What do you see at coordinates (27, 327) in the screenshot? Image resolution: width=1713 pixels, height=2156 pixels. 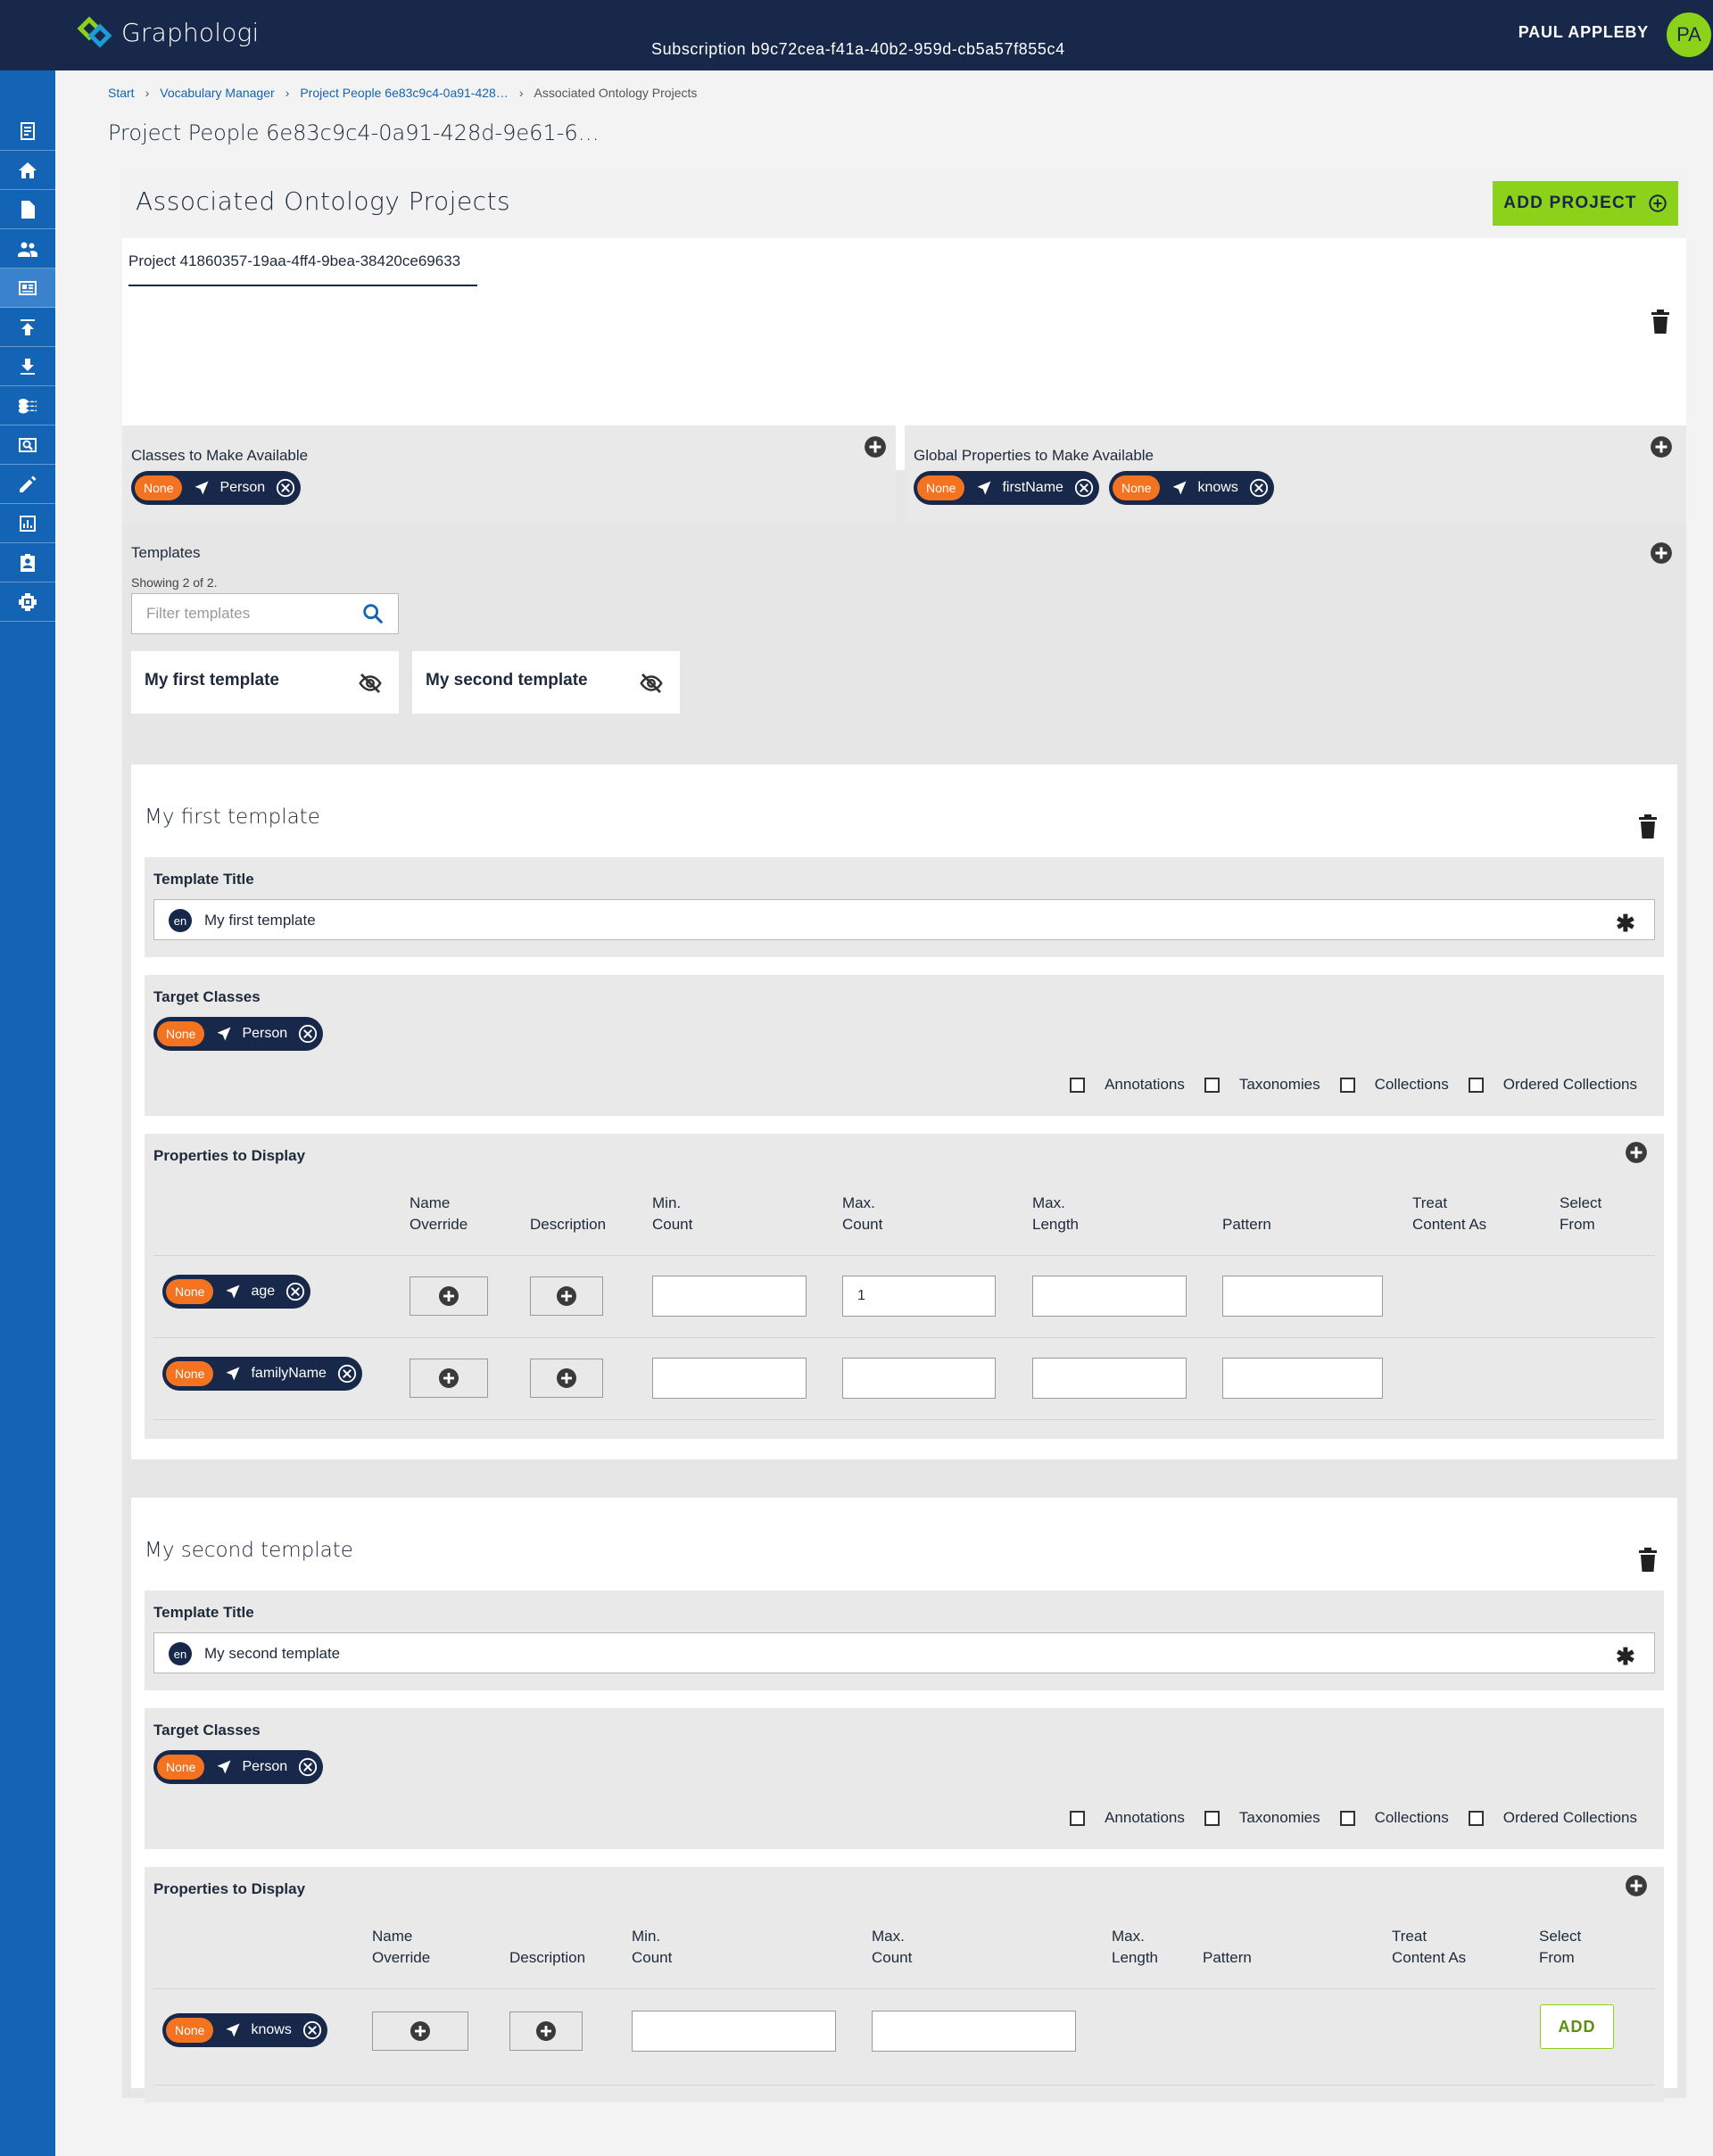 I see `upload-icon` at bounding box center [27, 327].